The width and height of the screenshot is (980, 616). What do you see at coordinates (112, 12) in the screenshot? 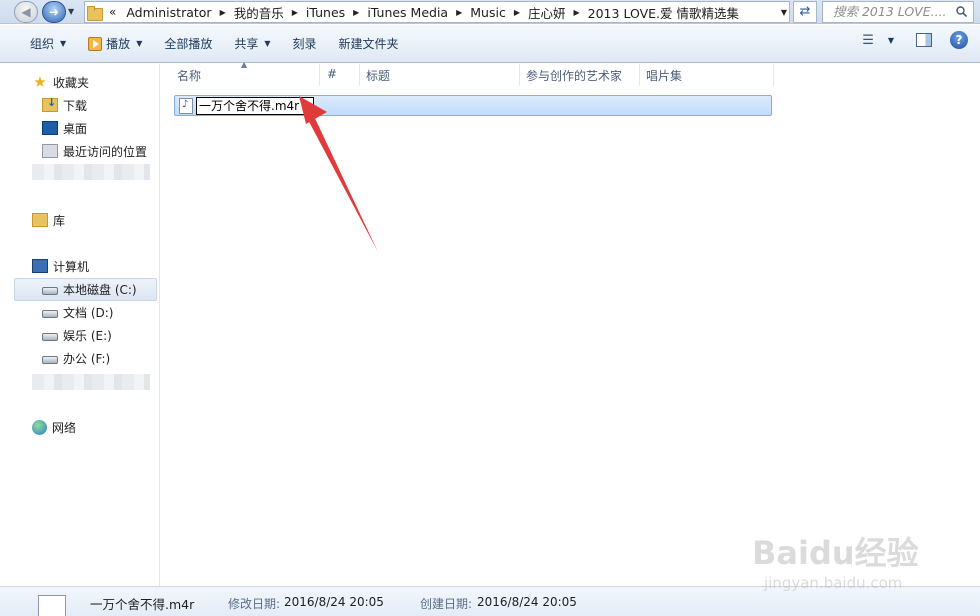
I see `overflow-chevron-icon: «` at bounding box center [112, 12].